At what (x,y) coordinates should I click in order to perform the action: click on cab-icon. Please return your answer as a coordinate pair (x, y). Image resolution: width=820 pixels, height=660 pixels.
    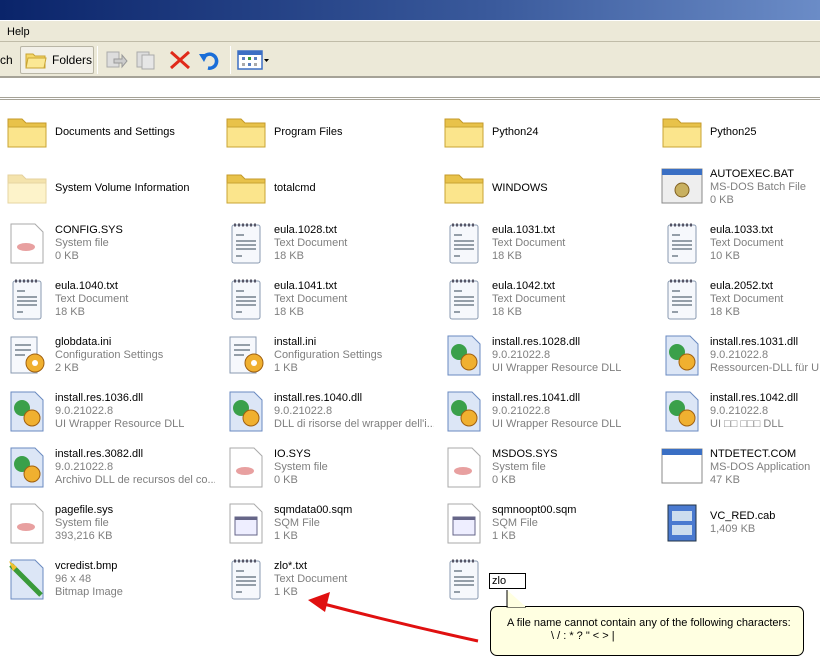
    Looking at the image, I should click on (682, 523).